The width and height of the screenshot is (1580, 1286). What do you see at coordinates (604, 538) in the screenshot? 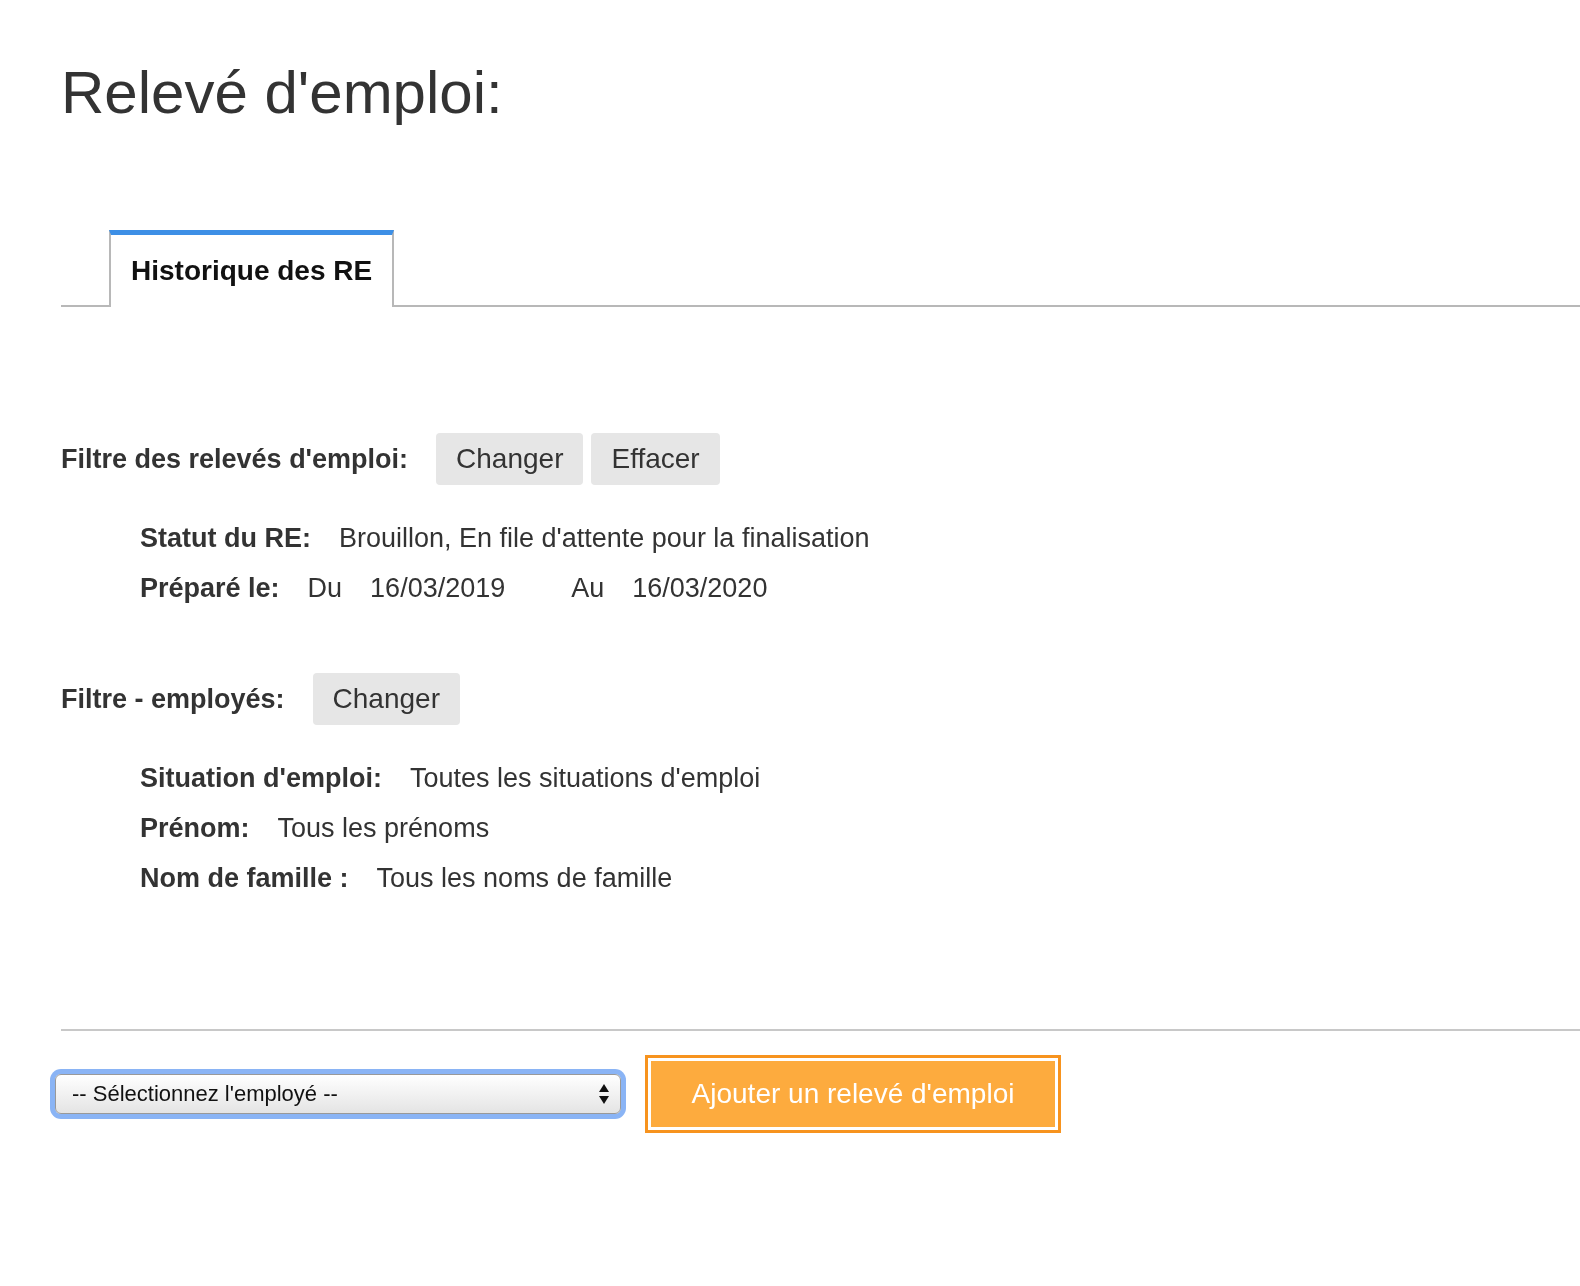
I see `detail-value: Brouillon, En file d'attente pour la finalisation` at bounding box center [604, 538].